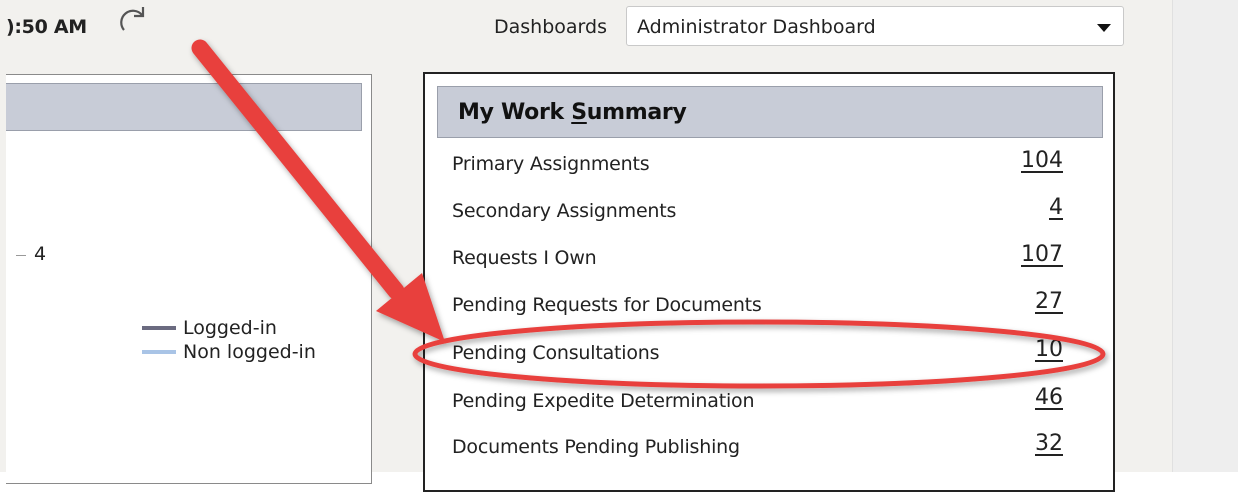  I want to click on summary-row-pending-consultations: Pending Consultations 10, so click(770, 354).